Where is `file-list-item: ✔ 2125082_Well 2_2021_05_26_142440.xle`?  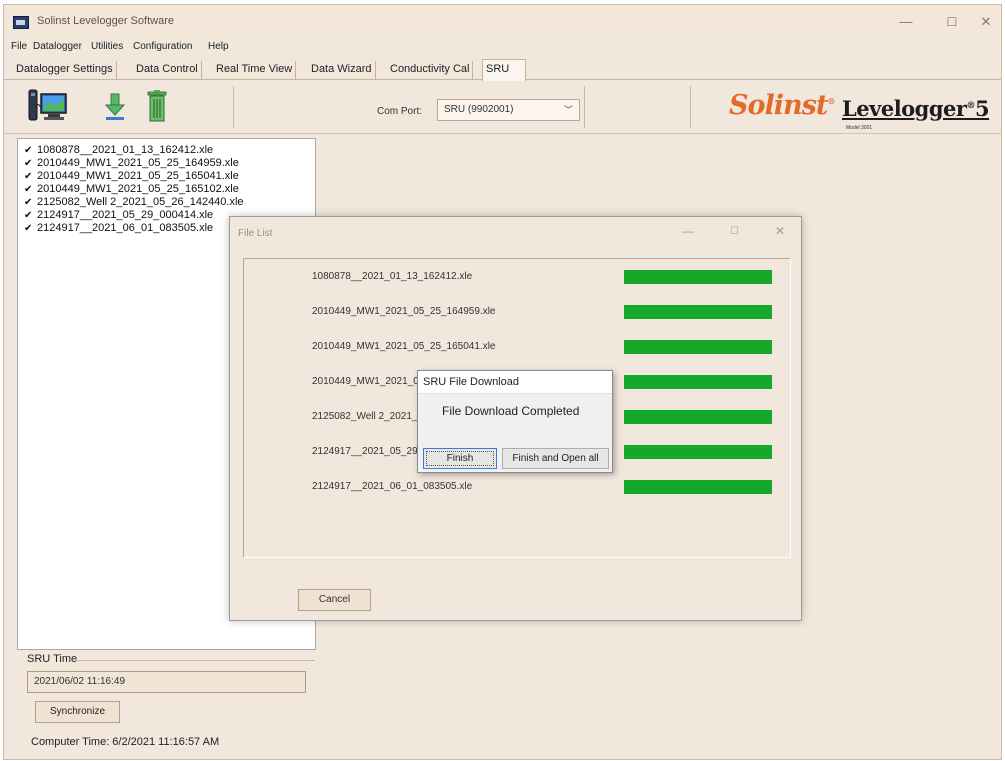 file-list-item: ✔ 2125082_Well 2_2021_05_26_142440.xle is located at coordinates (134, 202).